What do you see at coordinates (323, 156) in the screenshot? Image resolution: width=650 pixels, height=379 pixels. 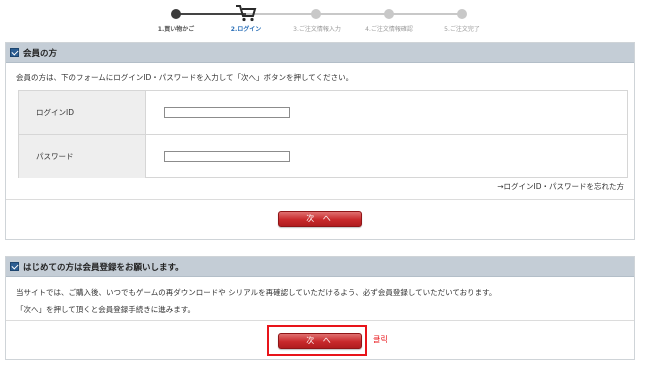 I see `password-row: パスワード` at bounding box center [323, 156].